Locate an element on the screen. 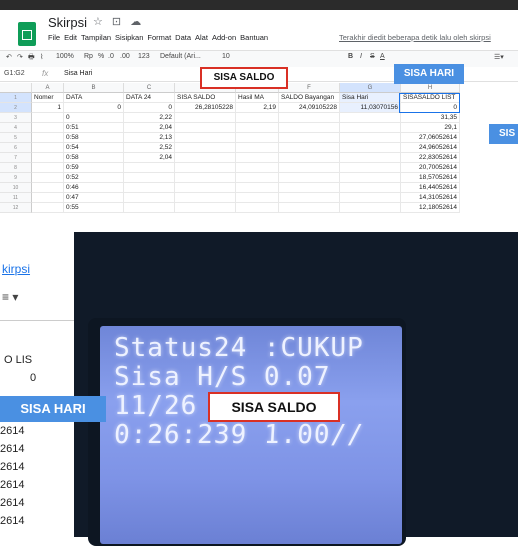  cell: 0:55 is located at coordinates (94, 208).